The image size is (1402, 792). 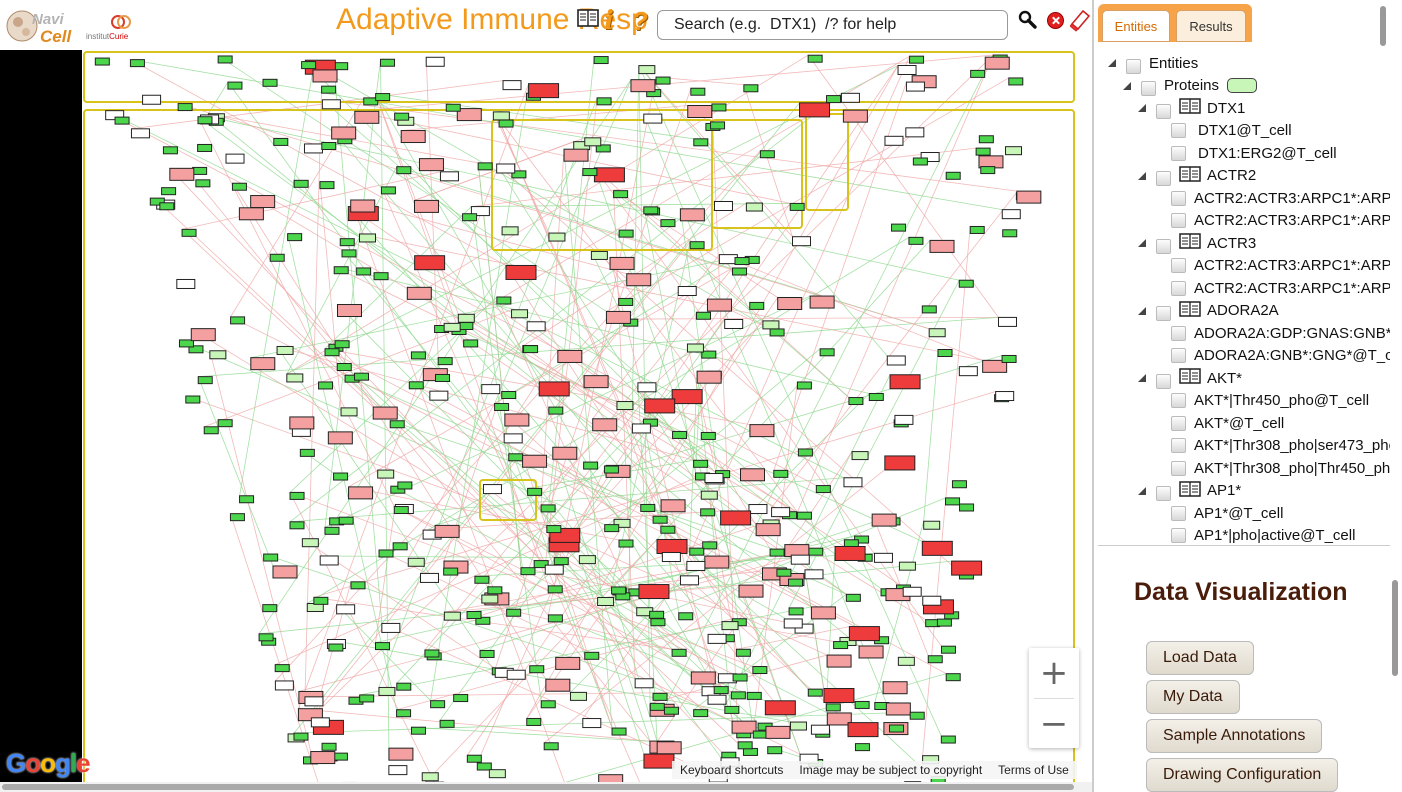 What do you see at coordinates (1280, 356) in the screenshot?
I see `tree-item: ADORA2A:GNB*:GNG*@T_cell` at bounding box center [1280, 356].